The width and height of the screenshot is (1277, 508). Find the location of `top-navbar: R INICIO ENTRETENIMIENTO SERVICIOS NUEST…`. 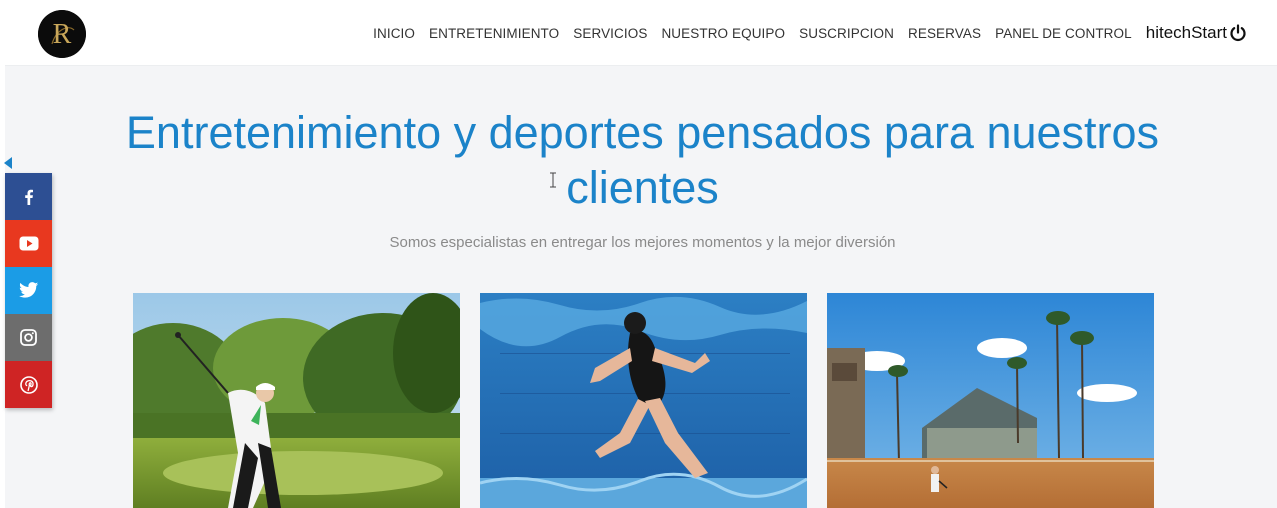

top-navbar: R INICIO ENTRETENIMIENTO SERVICIOS NUEST… is located at coordinates (641, 33).